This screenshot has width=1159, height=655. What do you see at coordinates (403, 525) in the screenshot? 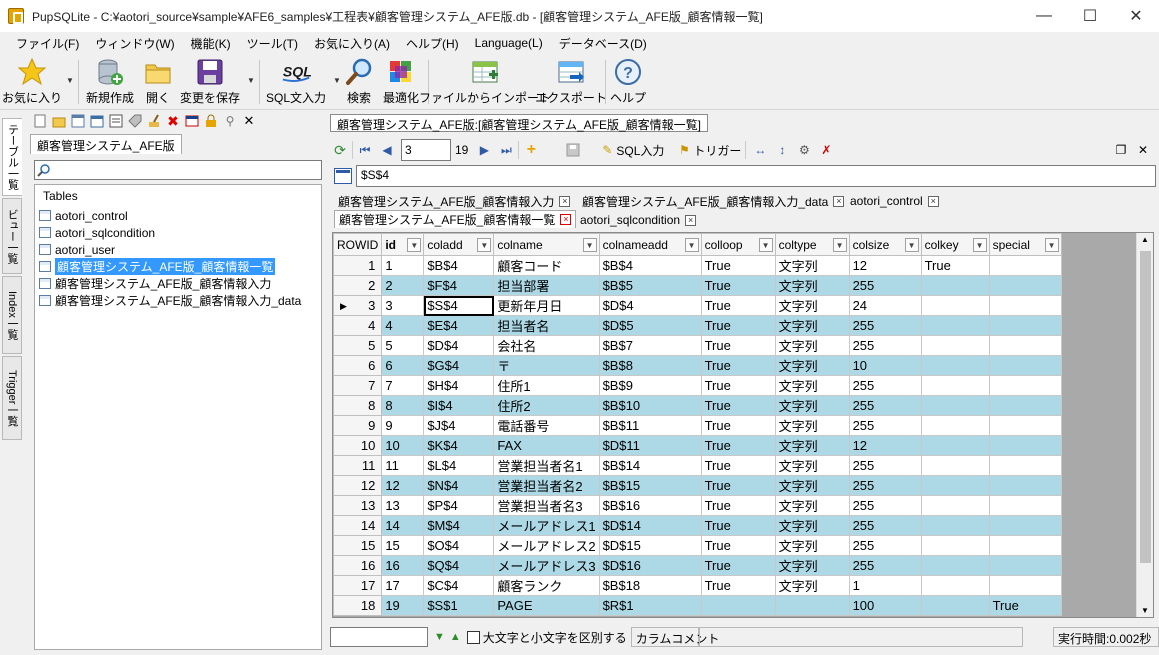
I see `cell-id: 14` at bounding box center [403, 525].